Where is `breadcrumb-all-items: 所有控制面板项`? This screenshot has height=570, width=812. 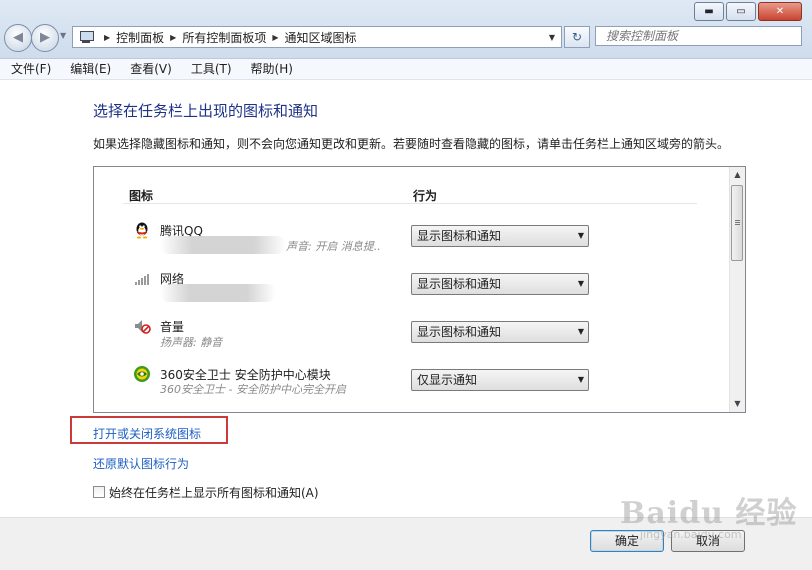
breadcrumb-all-items: 所有控制面板项 is located at coordinates (224, 37).